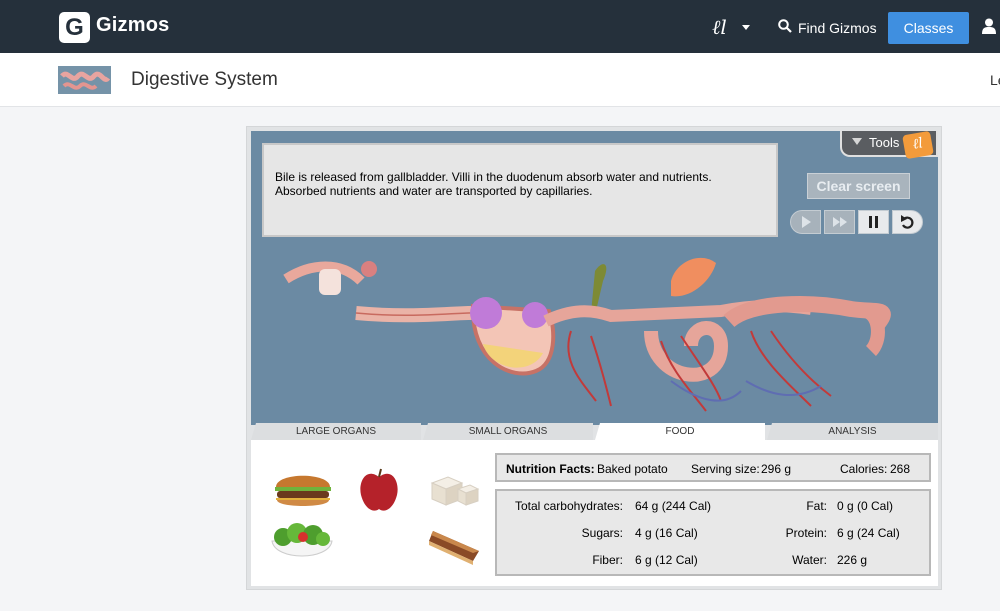 The width and height of the screenshot is (1000, 611). Describe the element at coordinates (500, 80) in the screenshot. I see `gizmo-title-bar: Digestive System Le` at that location.